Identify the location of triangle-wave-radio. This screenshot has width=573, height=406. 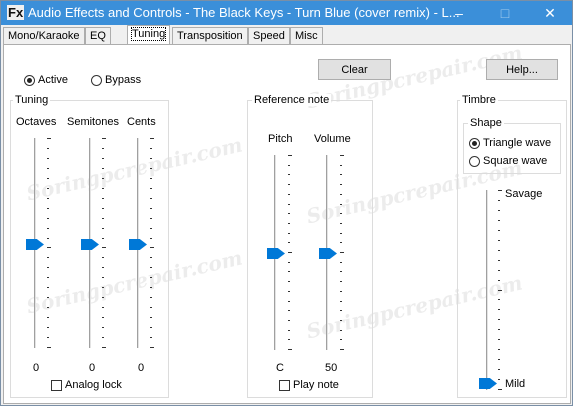
(474, 143).